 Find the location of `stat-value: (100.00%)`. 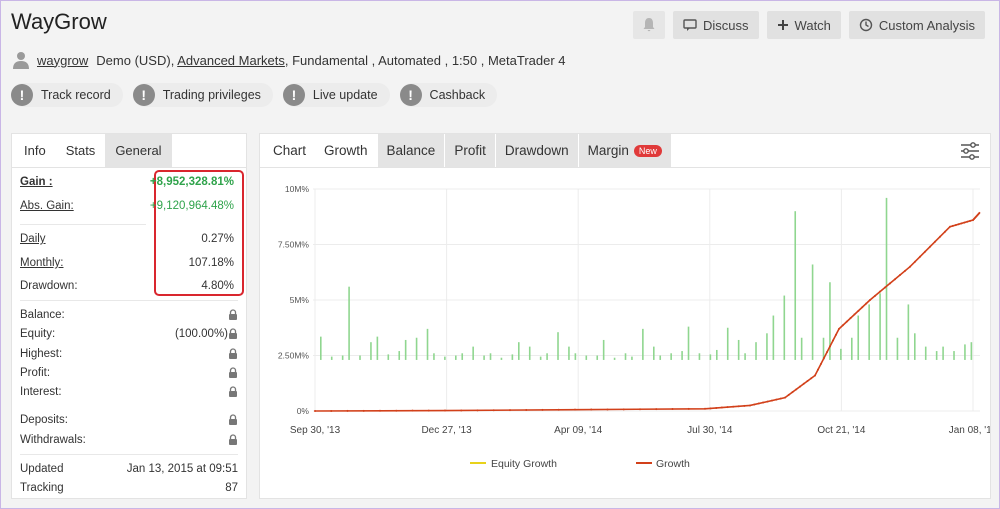

stat-value: (100.00%) is located at coordinates (201, 334).